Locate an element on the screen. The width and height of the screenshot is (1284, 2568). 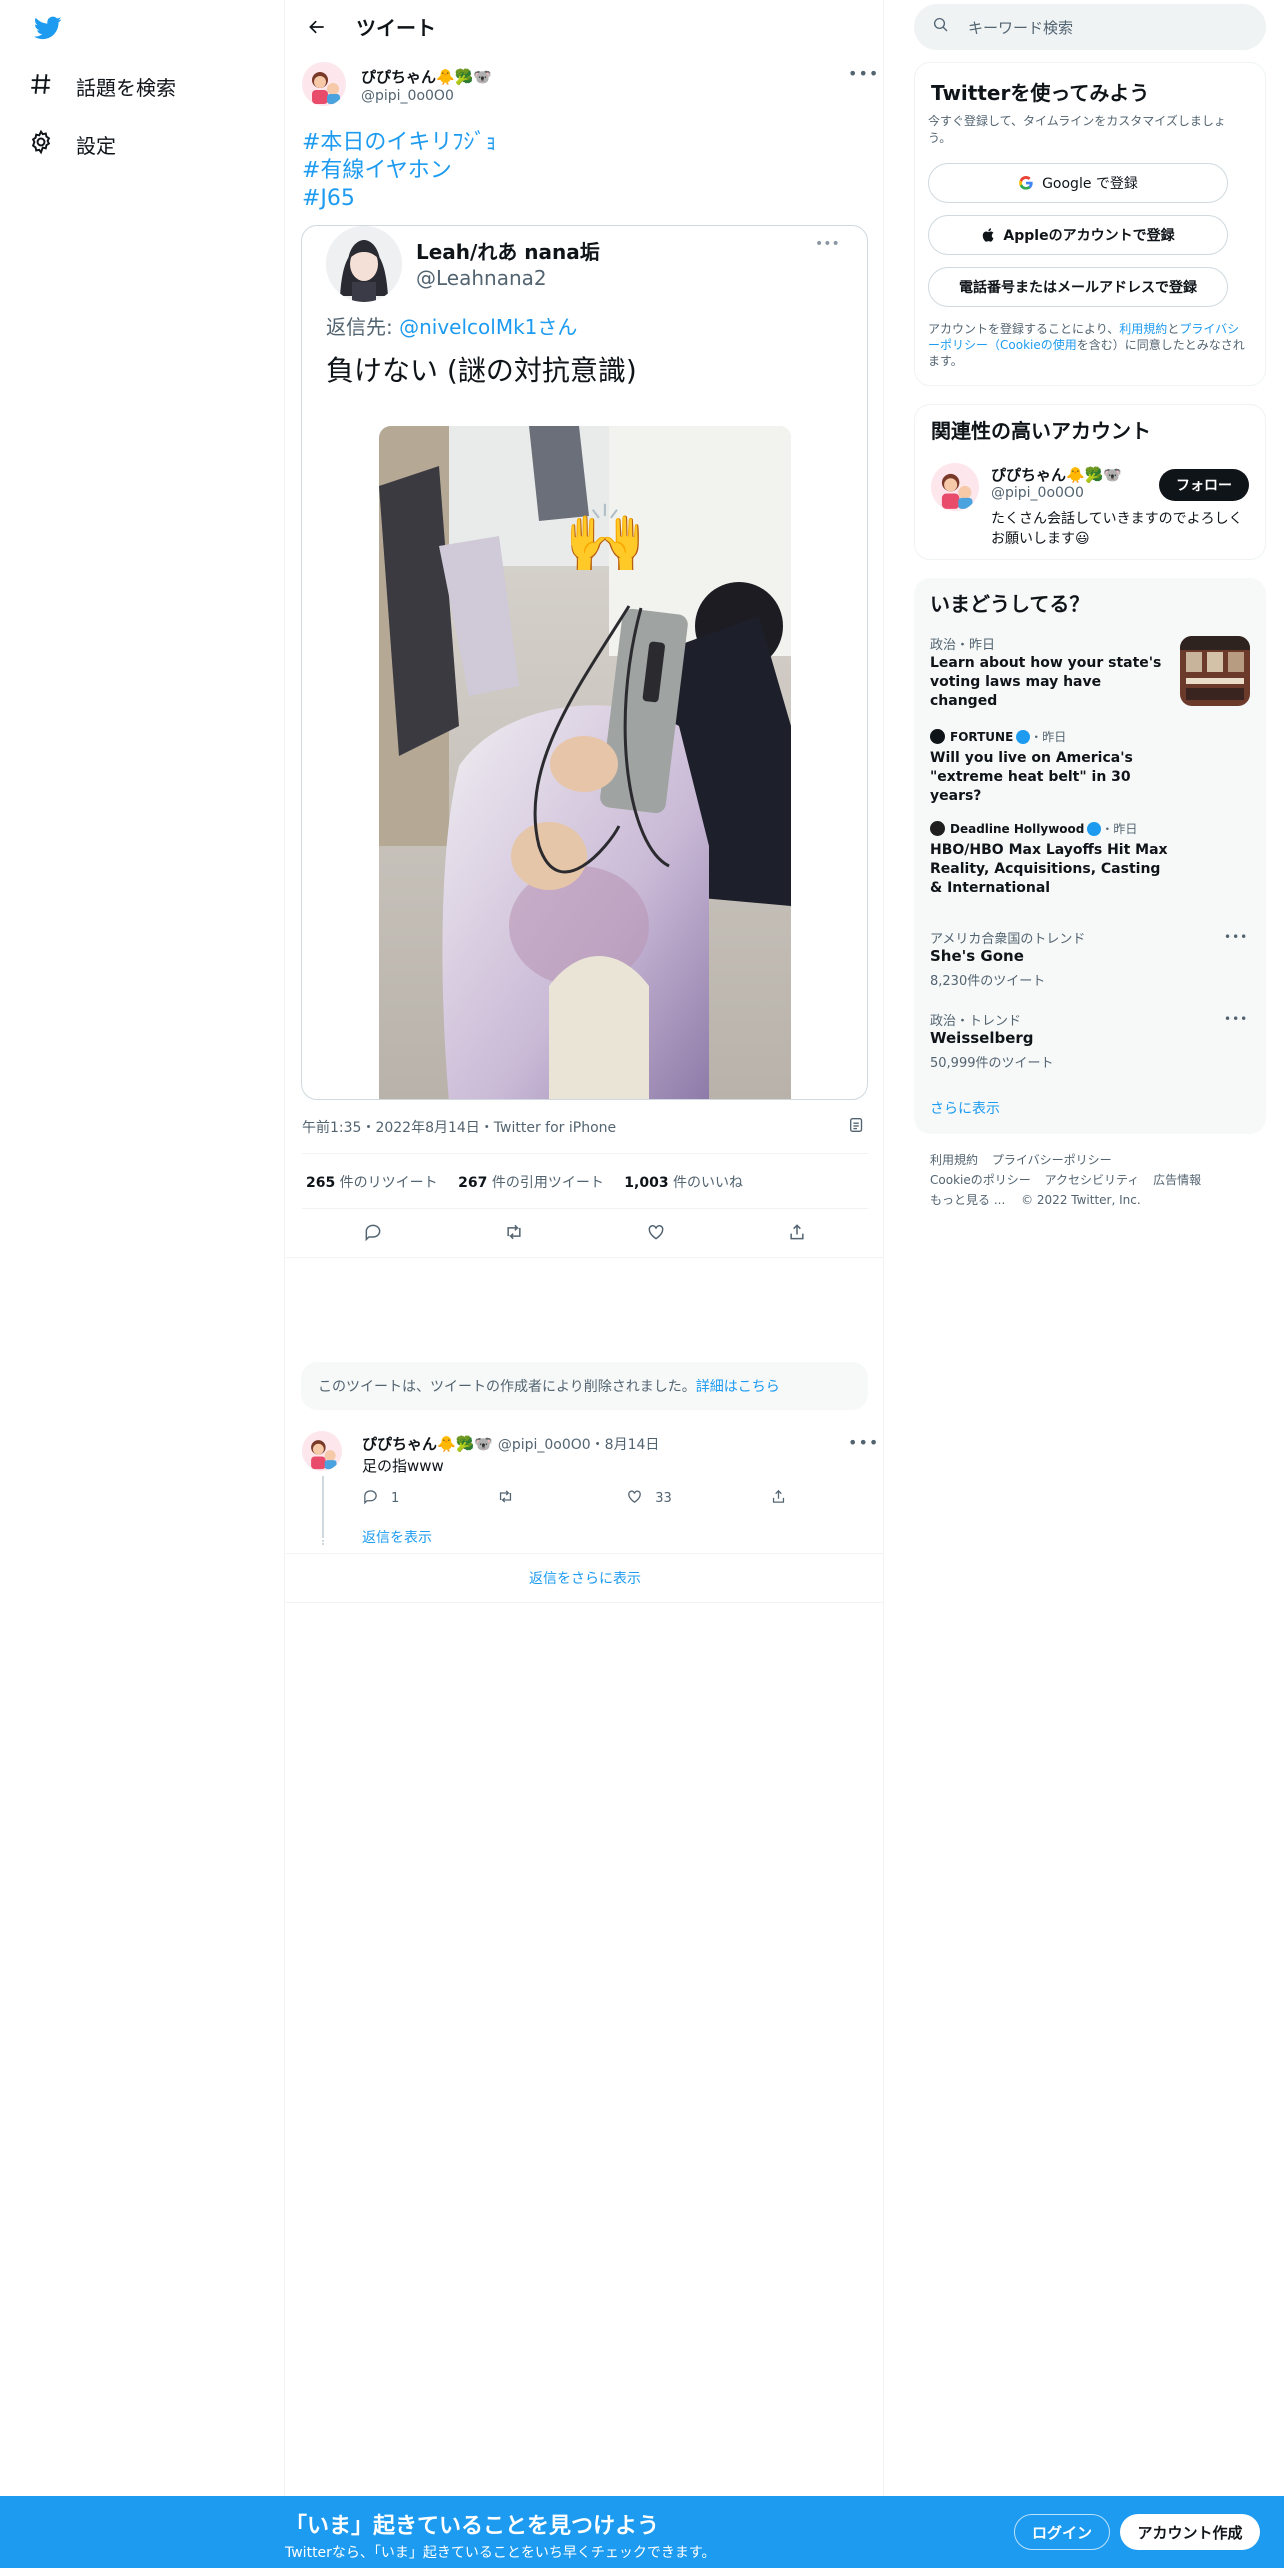
quoted-author-handle: @Leahnana2 is located at coordinates (481, 278).